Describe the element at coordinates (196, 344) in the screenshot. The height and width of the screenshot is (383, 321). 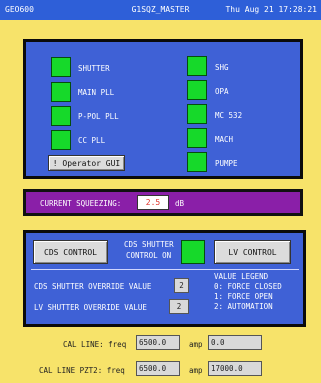
I see `cal-line-amp-label: amp` at that location.